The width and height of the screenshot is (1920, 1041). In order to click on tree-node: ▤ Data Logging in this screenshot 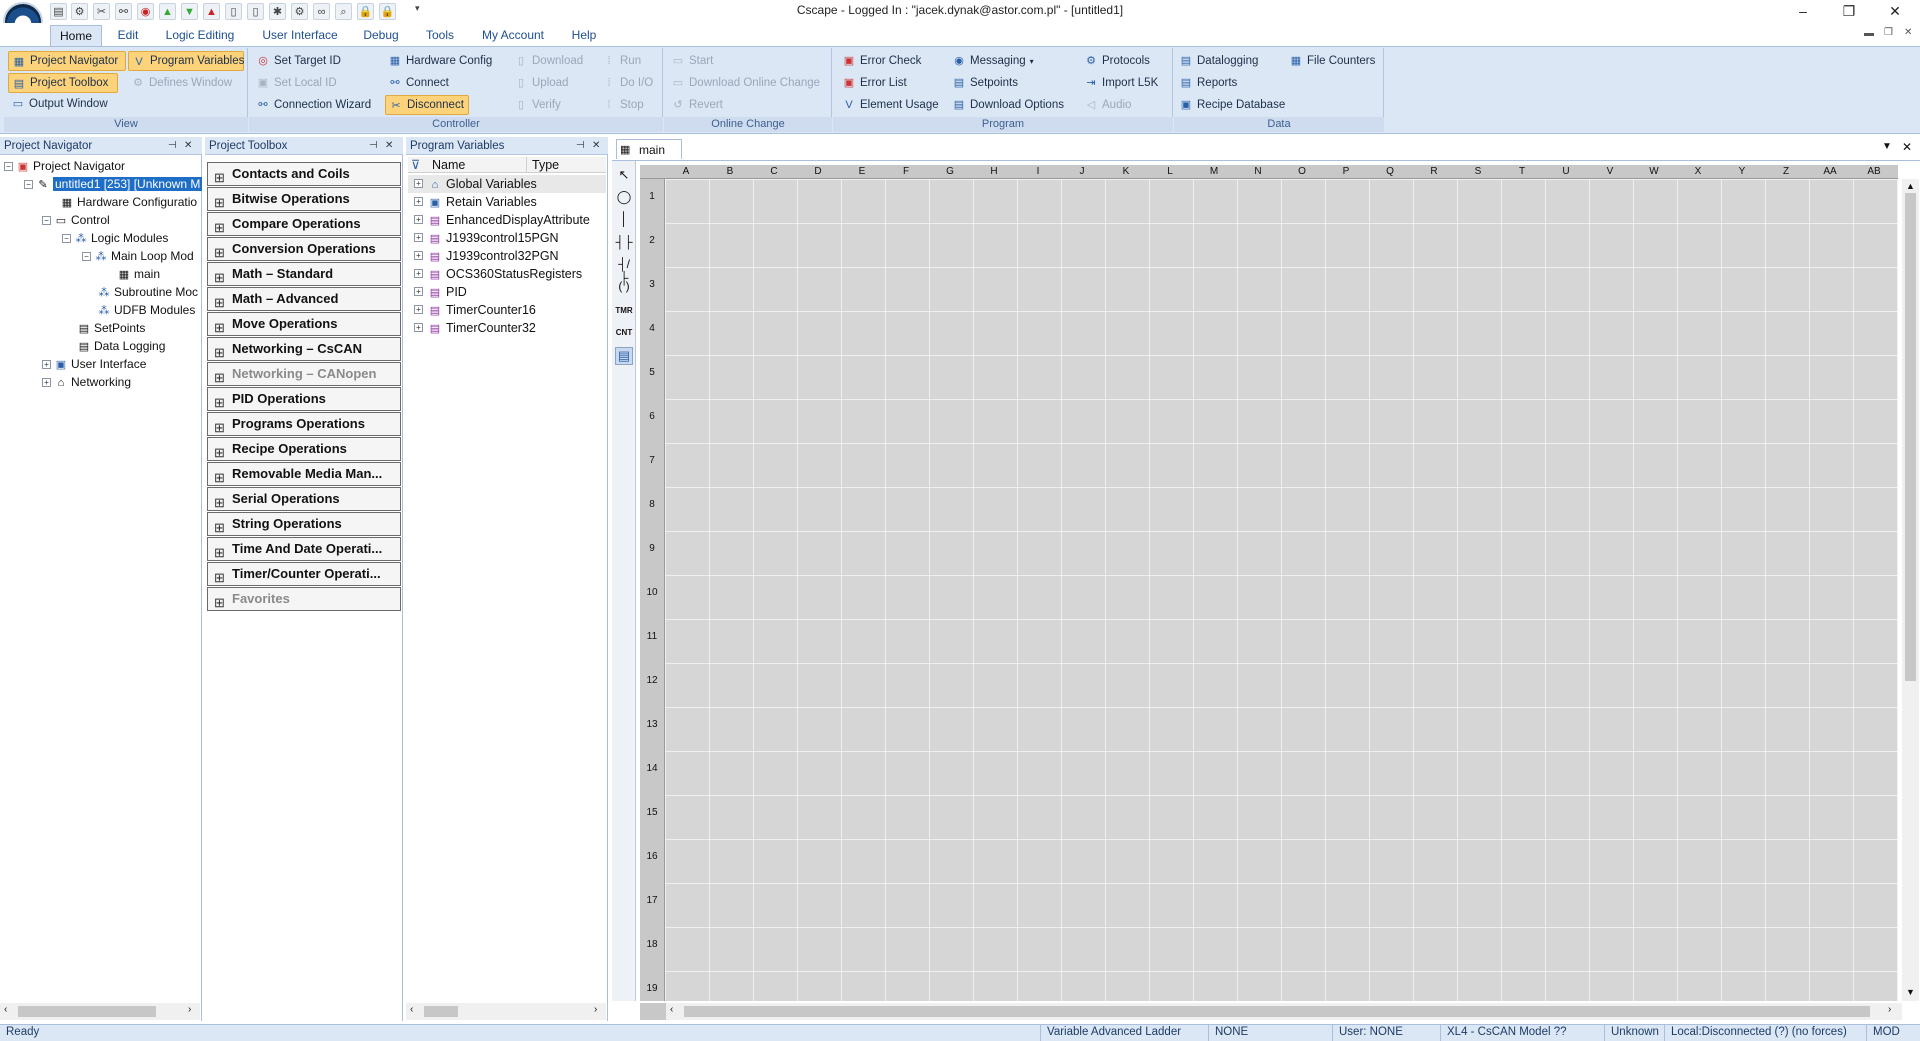, I will do `click(102, 346)`.